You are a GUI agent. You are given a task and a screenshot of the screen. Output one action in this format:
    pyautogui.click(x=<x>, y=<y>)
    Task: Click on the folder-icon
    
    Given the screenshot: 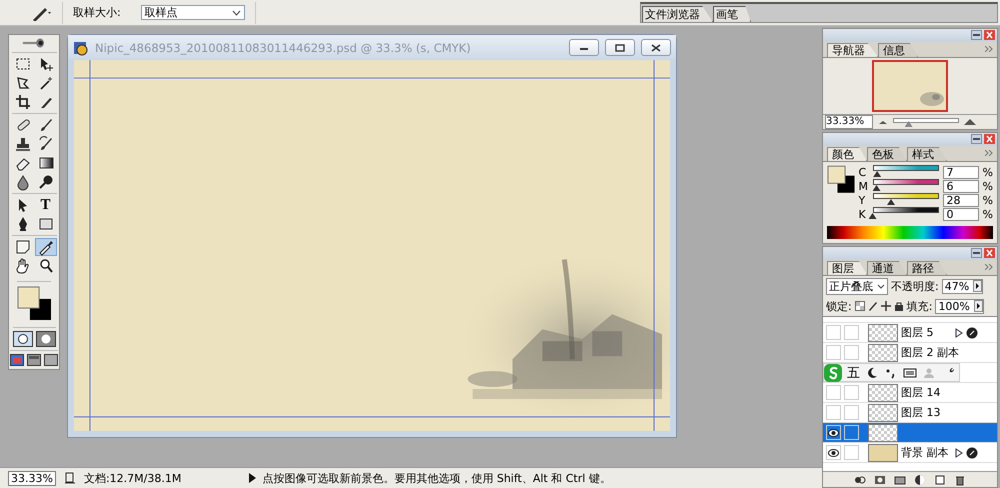 What is the action you would take?
    pyautogui.click(x=900, y=480)
    